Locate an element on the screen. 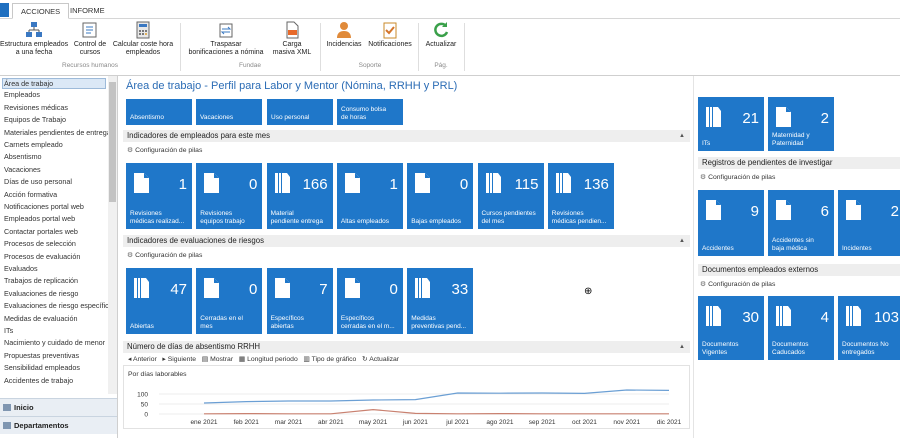 The height and width of the screenshot is (438, 900). section-riesgos-header: Indicadores de evaluaciones de riesgos ▲ is located at coordinates (406, 241).